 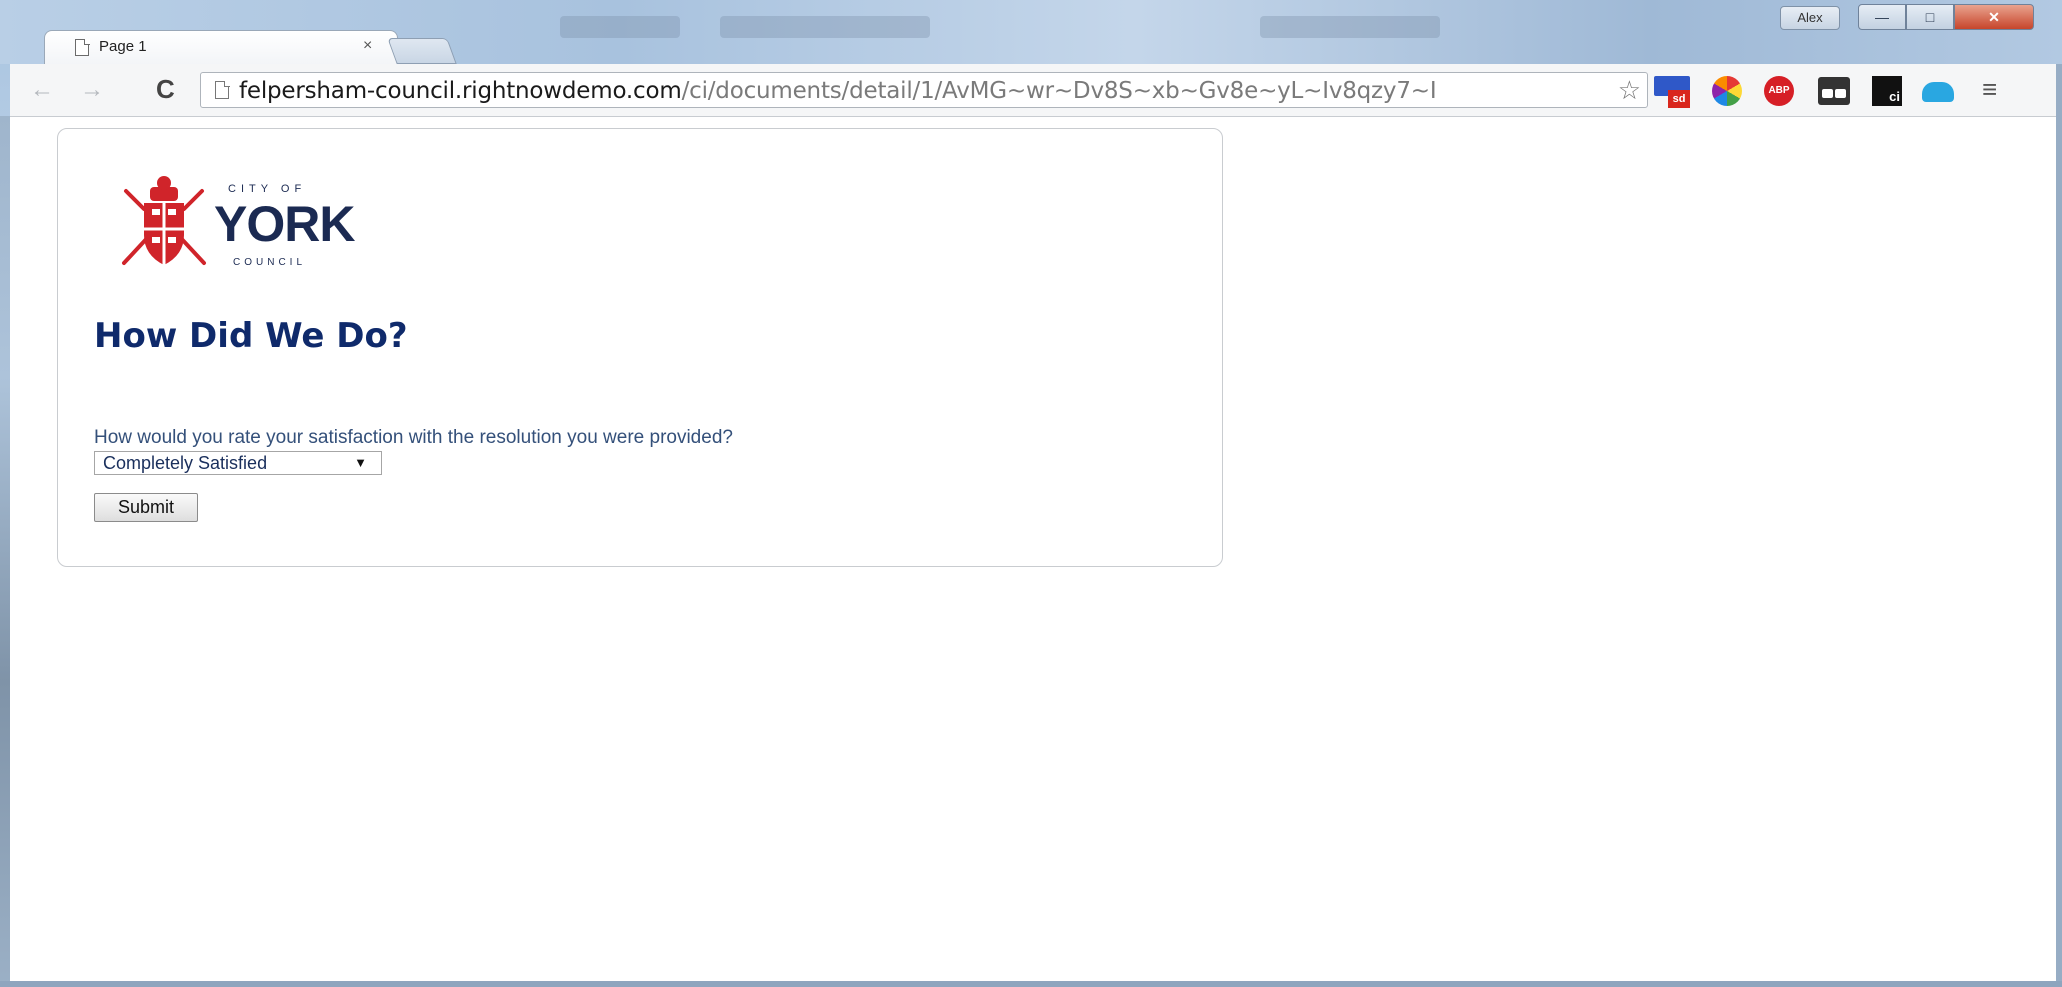 What do you see at coordinates (1031, 32) in the screenshot?
I see `title-bar: Page 1 × Alex — □ ✕` at bounding box center [1031, 32].